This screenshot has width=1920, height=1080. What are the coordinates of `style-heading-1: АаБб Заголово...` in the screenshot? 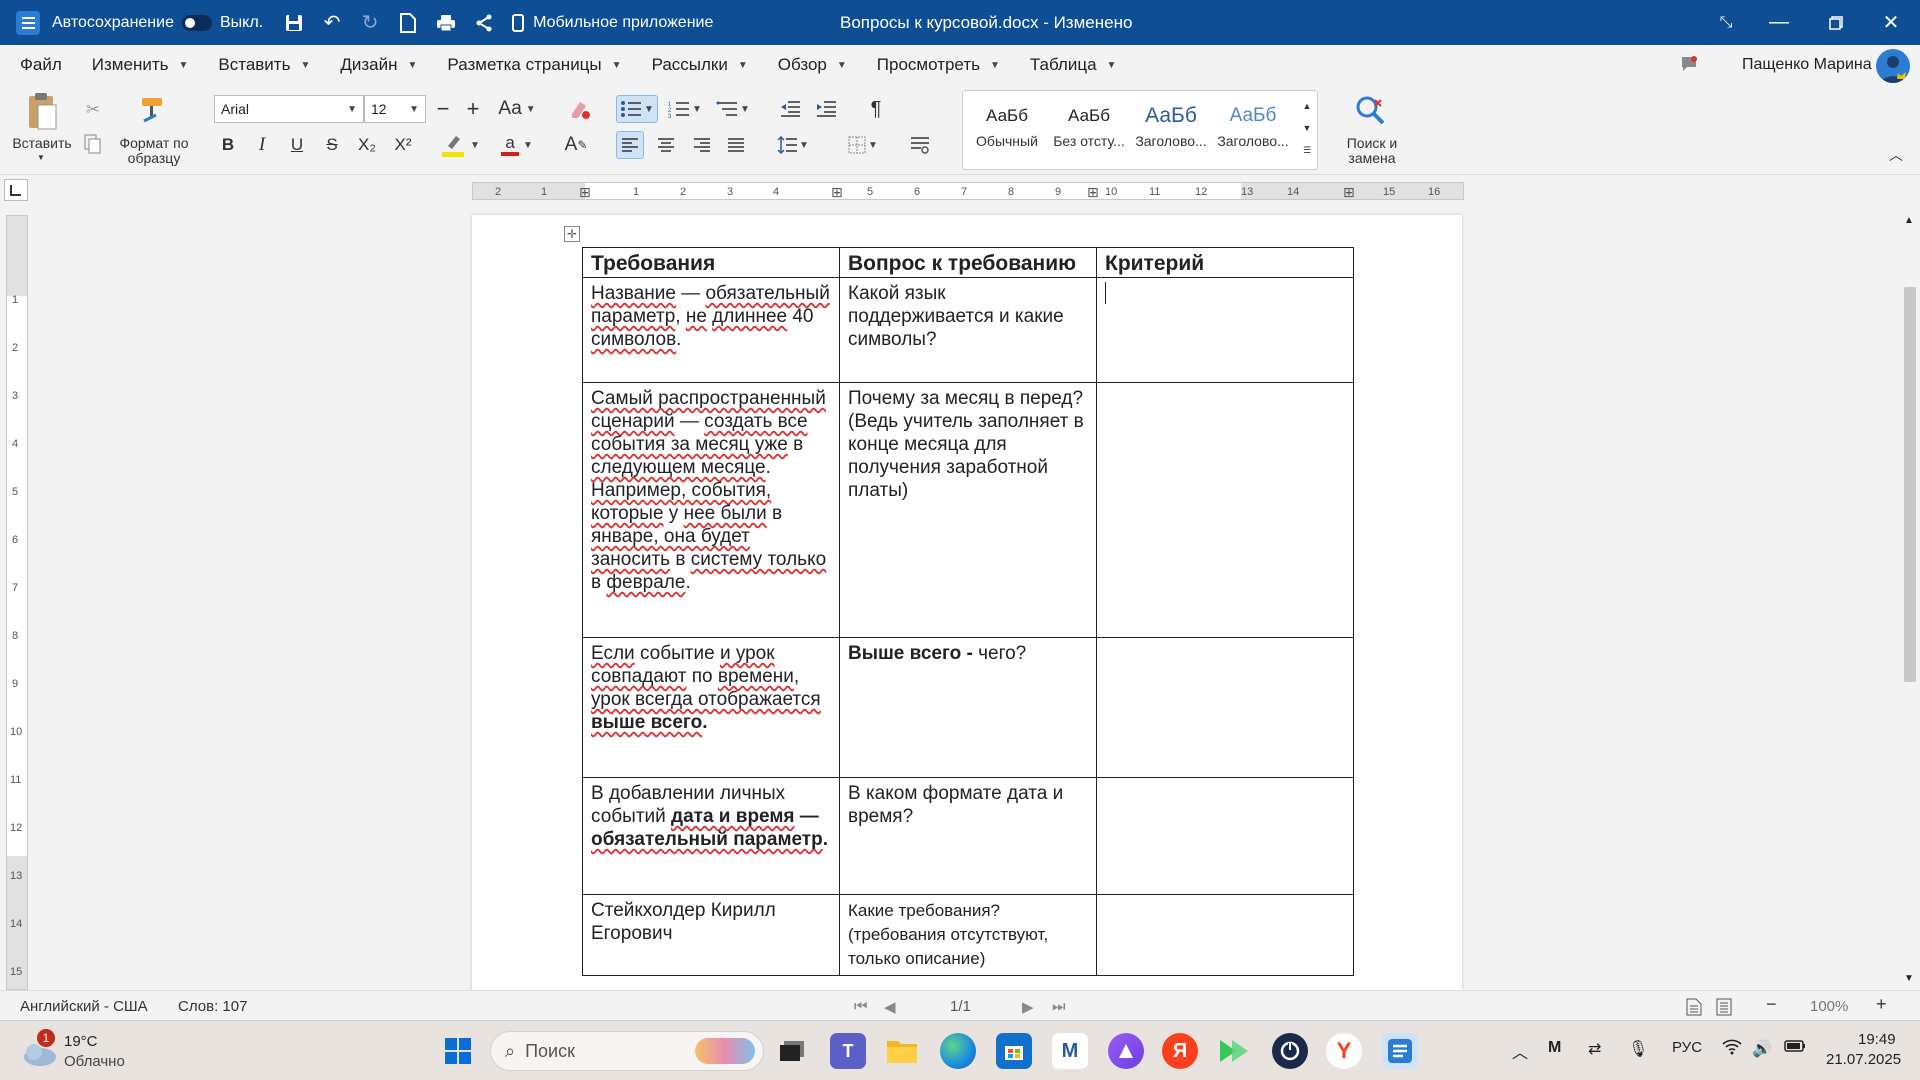 It's located at (1171, 129).